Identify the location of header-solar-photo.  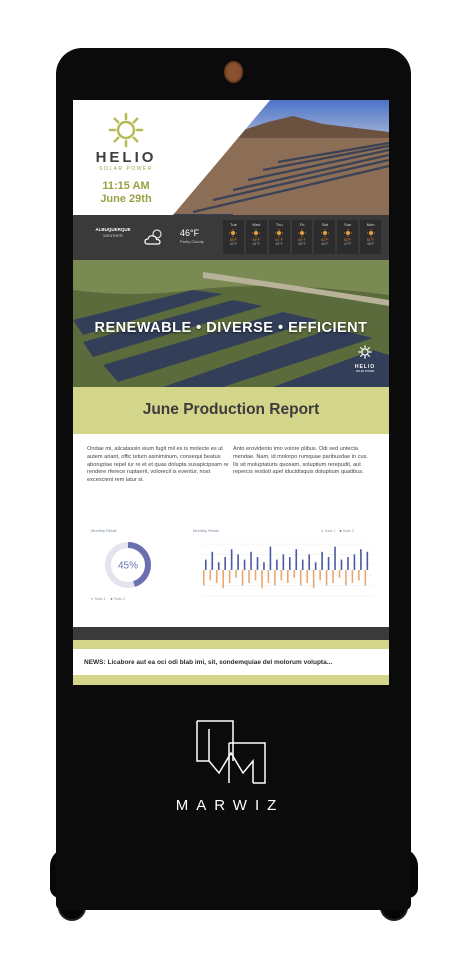
(281, 157).